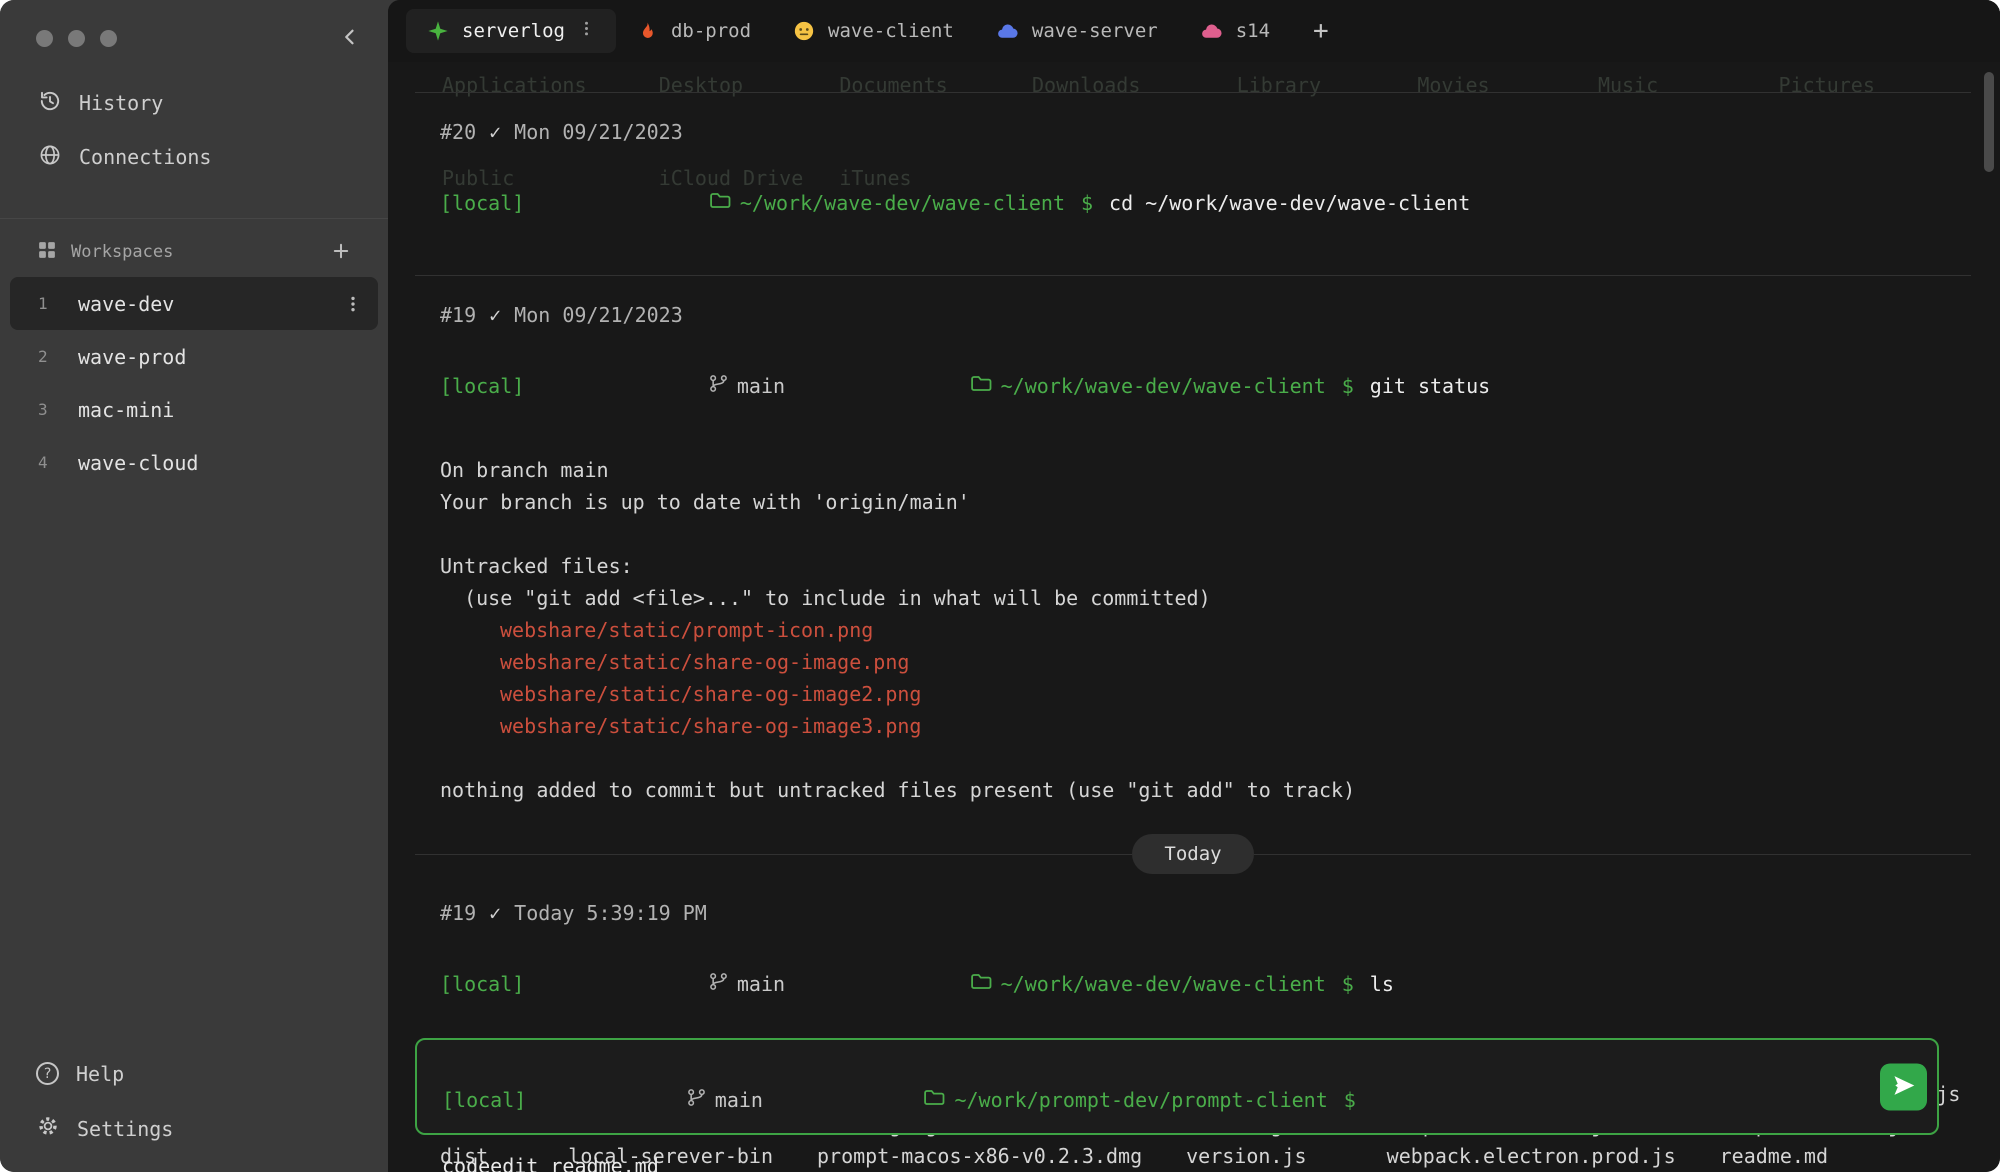  I want to click on tab-label: db-prod, so click(711, 31).